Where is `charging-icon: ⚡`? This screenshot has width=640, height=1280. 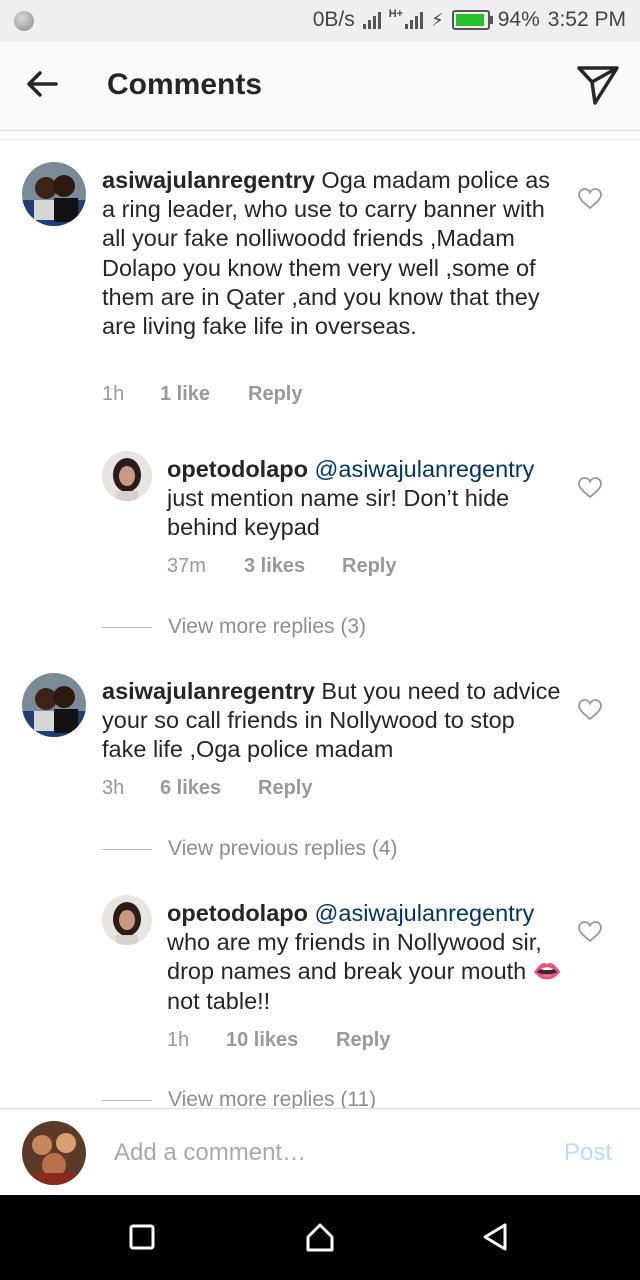 charging-icon: ⚡ is located at coordinates (437, 19).